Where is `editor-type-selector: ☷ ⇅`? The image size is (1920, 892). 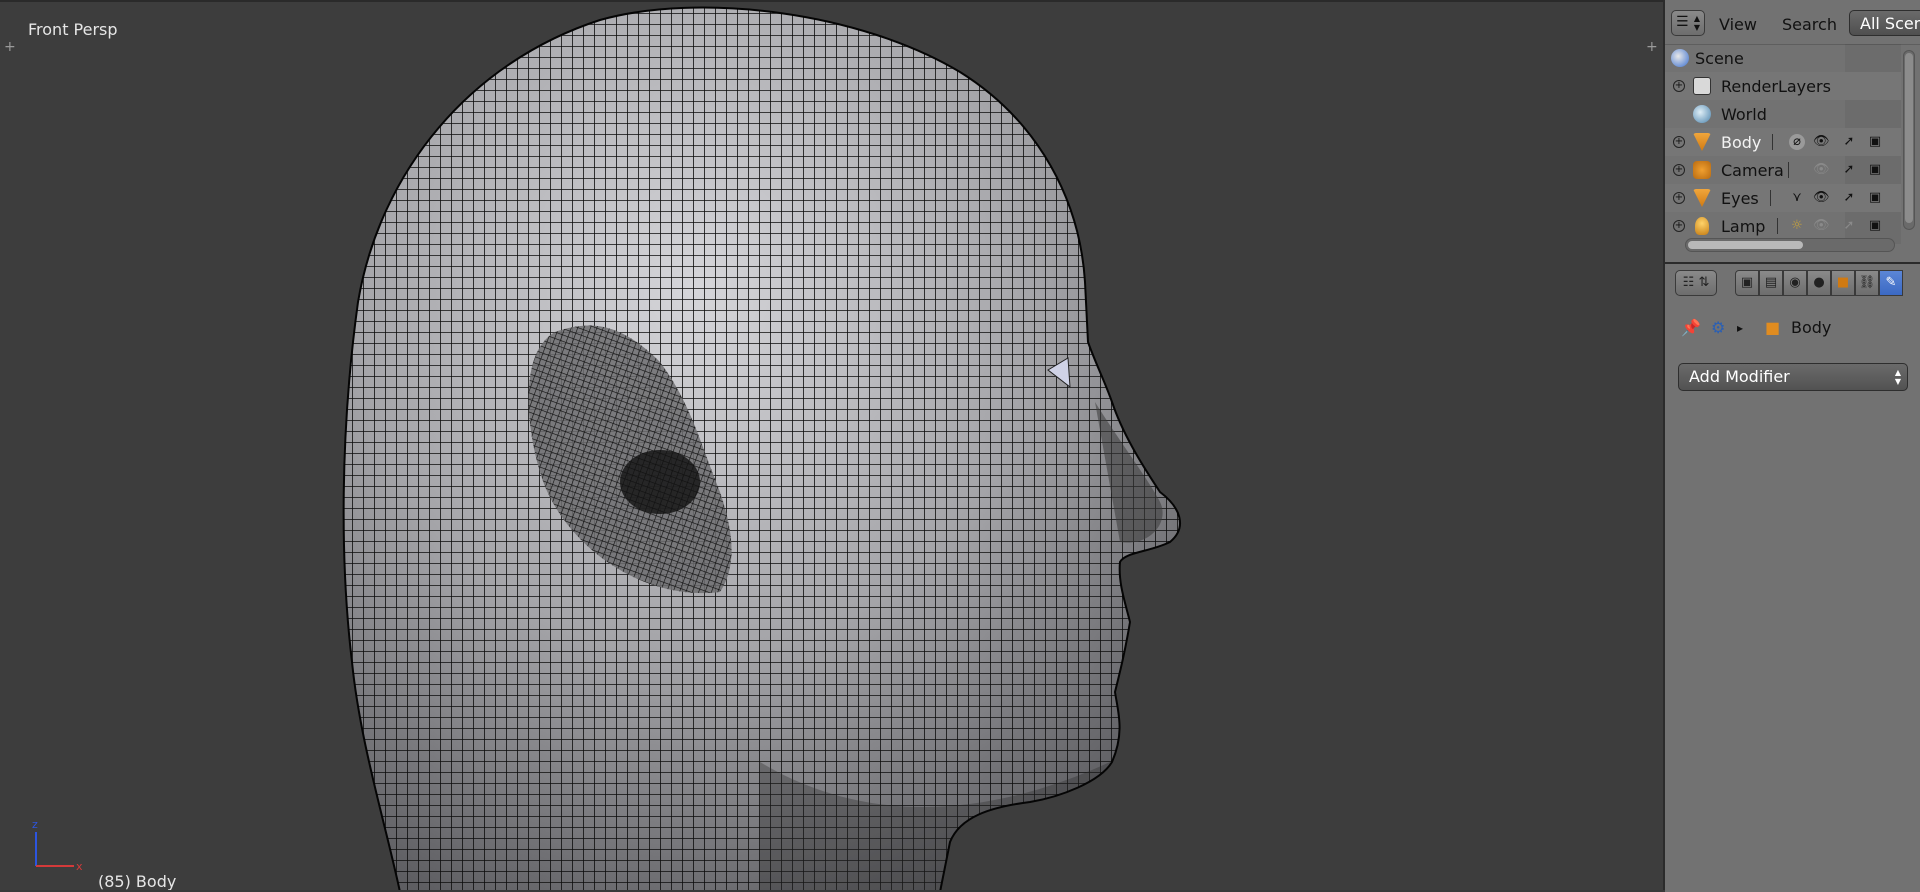 editor-type-selector: ☷ ⇅ is located at coordinates (1696, 283).